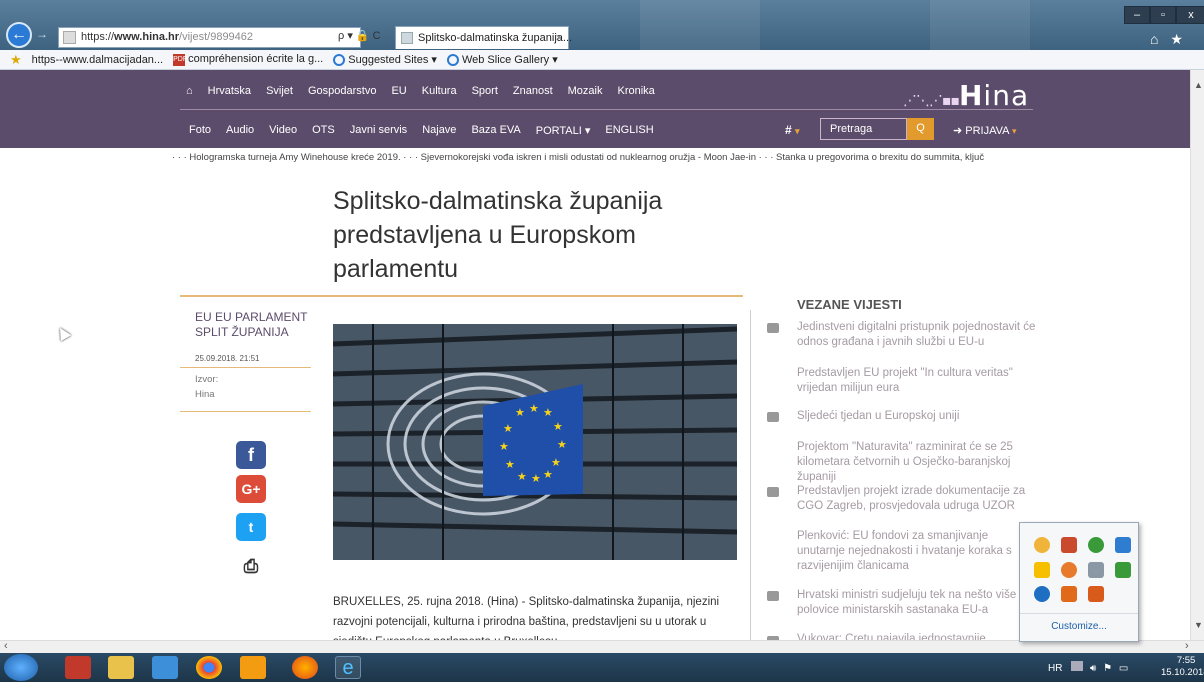 Image resolution: width=1204 pixels, height=682 pixels. I want to click on clock-time: 7:55, so click(1186, 660).